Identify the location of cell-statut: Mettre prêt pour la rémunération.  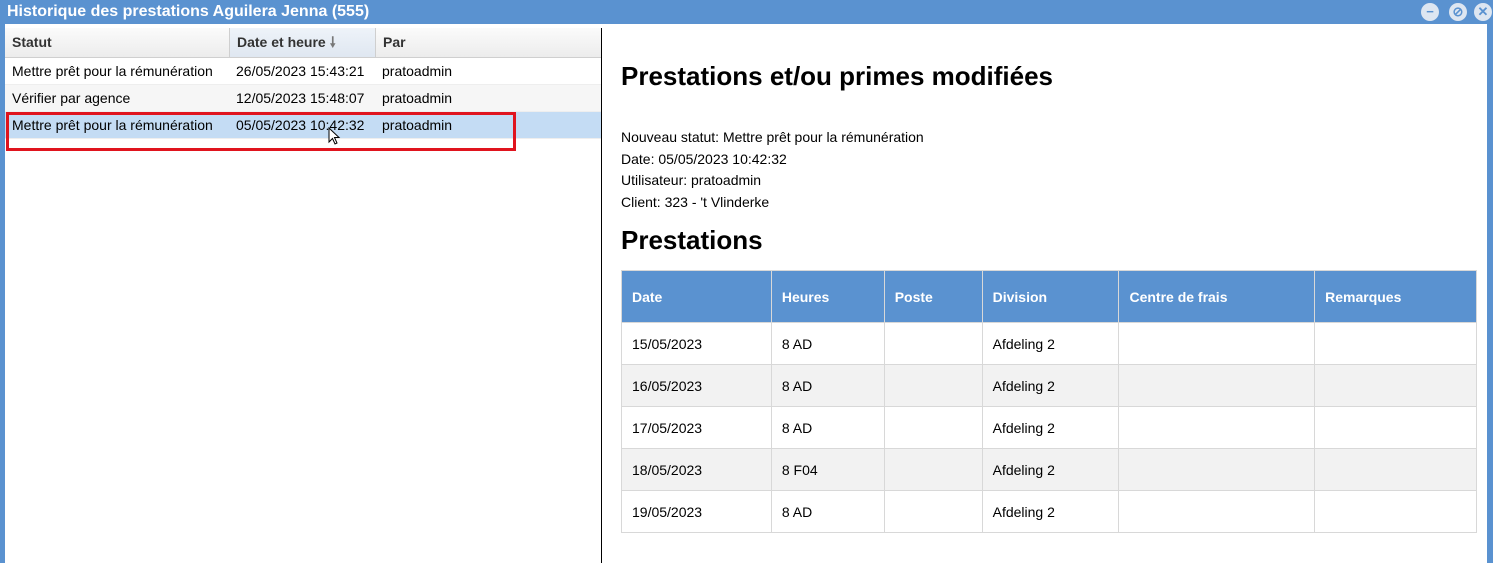
(112, 71).